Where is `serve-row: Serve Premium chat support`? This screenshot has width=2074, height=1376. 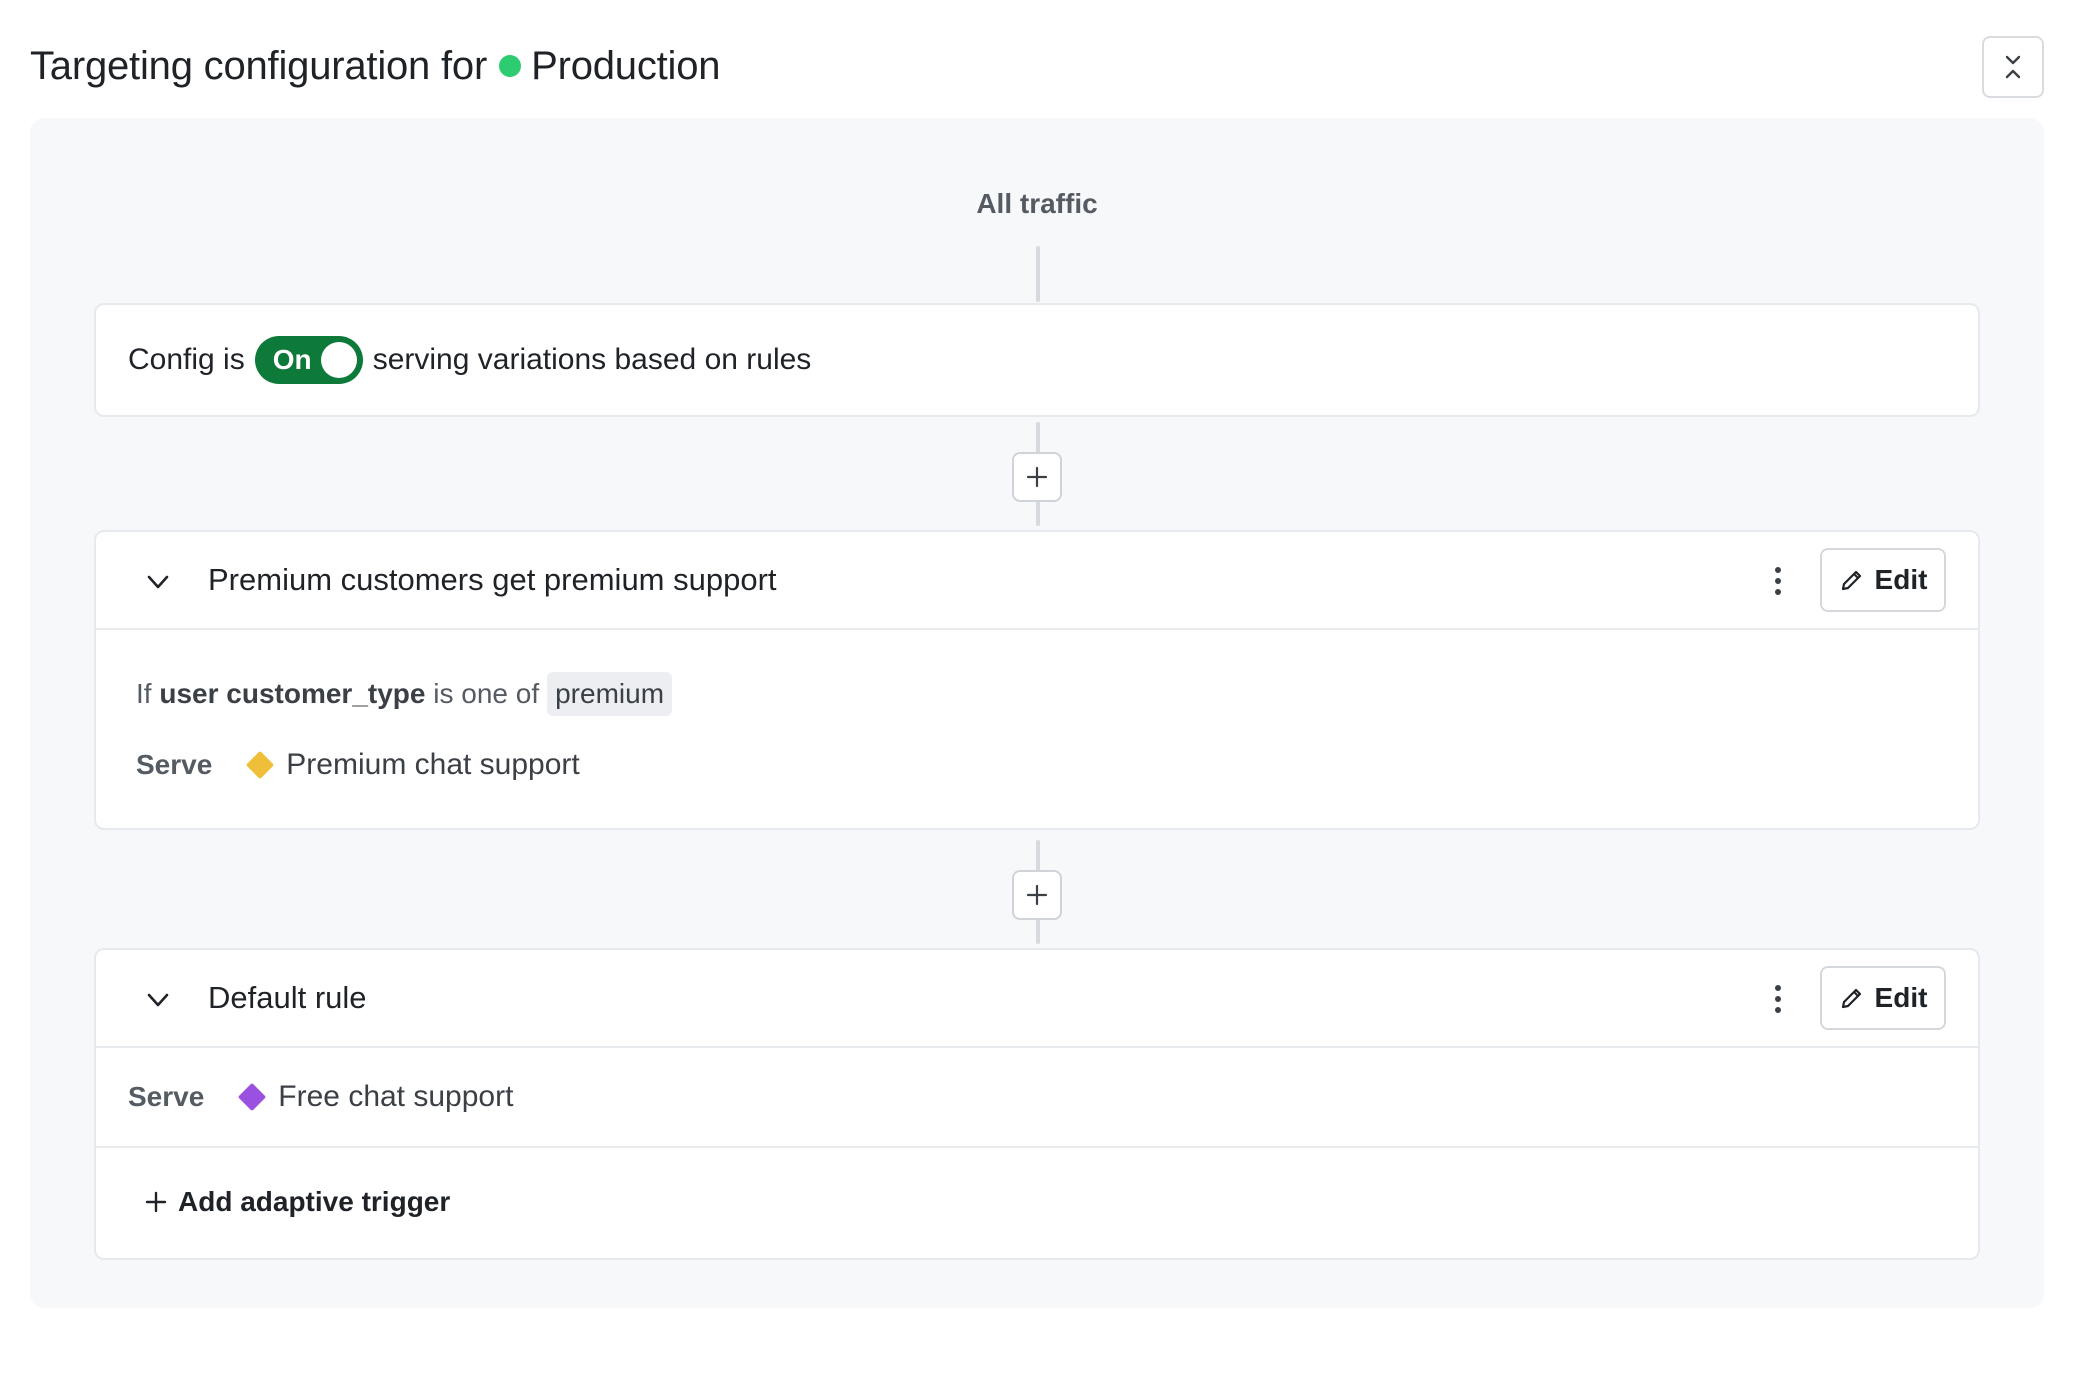
serve-row: Serve Premium chat support is located at coordinates (358, 765).